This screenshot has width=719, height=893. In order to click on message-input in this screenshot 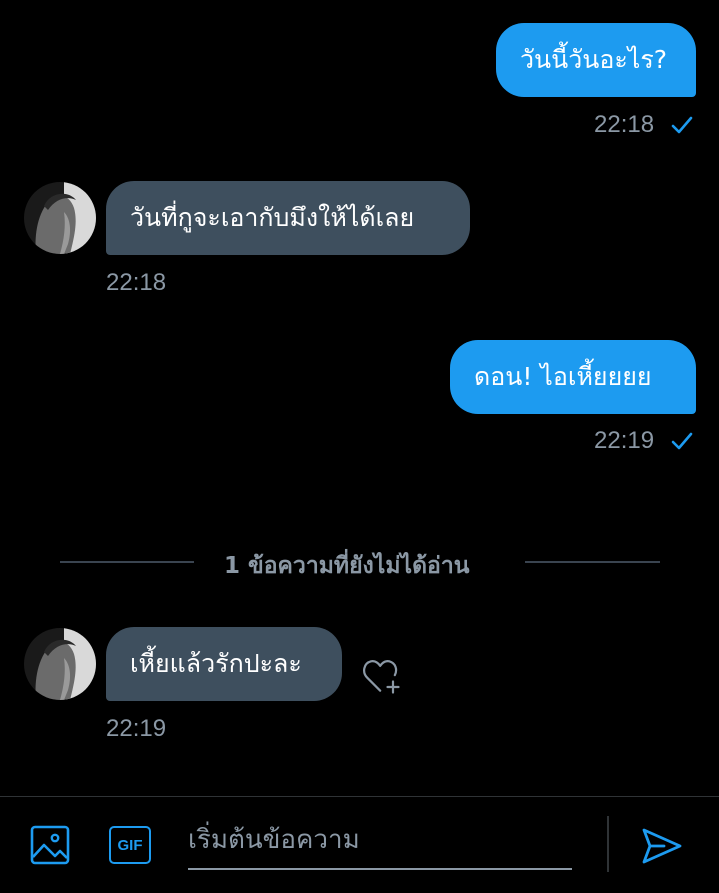, I will do `click(380, 840)`.